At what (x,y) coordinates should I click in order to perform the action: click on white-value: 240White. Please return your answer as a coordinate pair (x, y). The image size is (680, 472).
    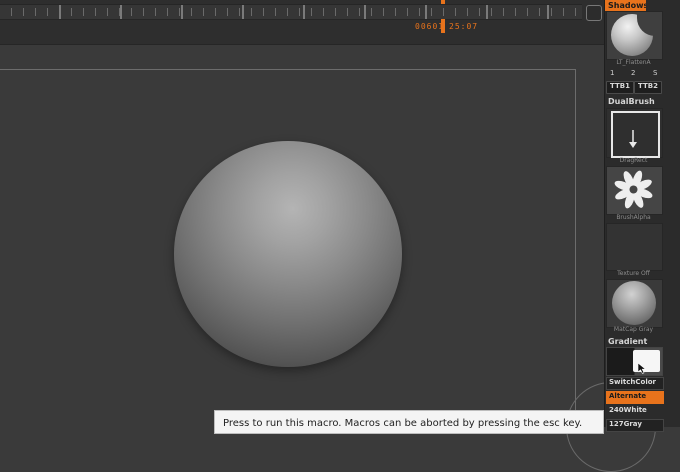
    Looking at the image, I should click on (635, 411).